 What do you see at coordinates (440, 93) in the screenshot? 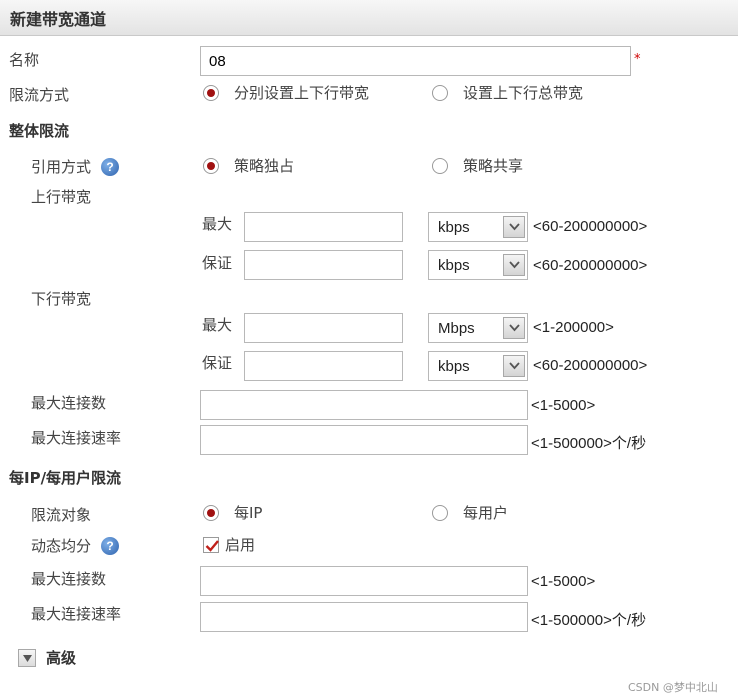
I see `radio-total-bandwidth` at bounding box center [440, 93].